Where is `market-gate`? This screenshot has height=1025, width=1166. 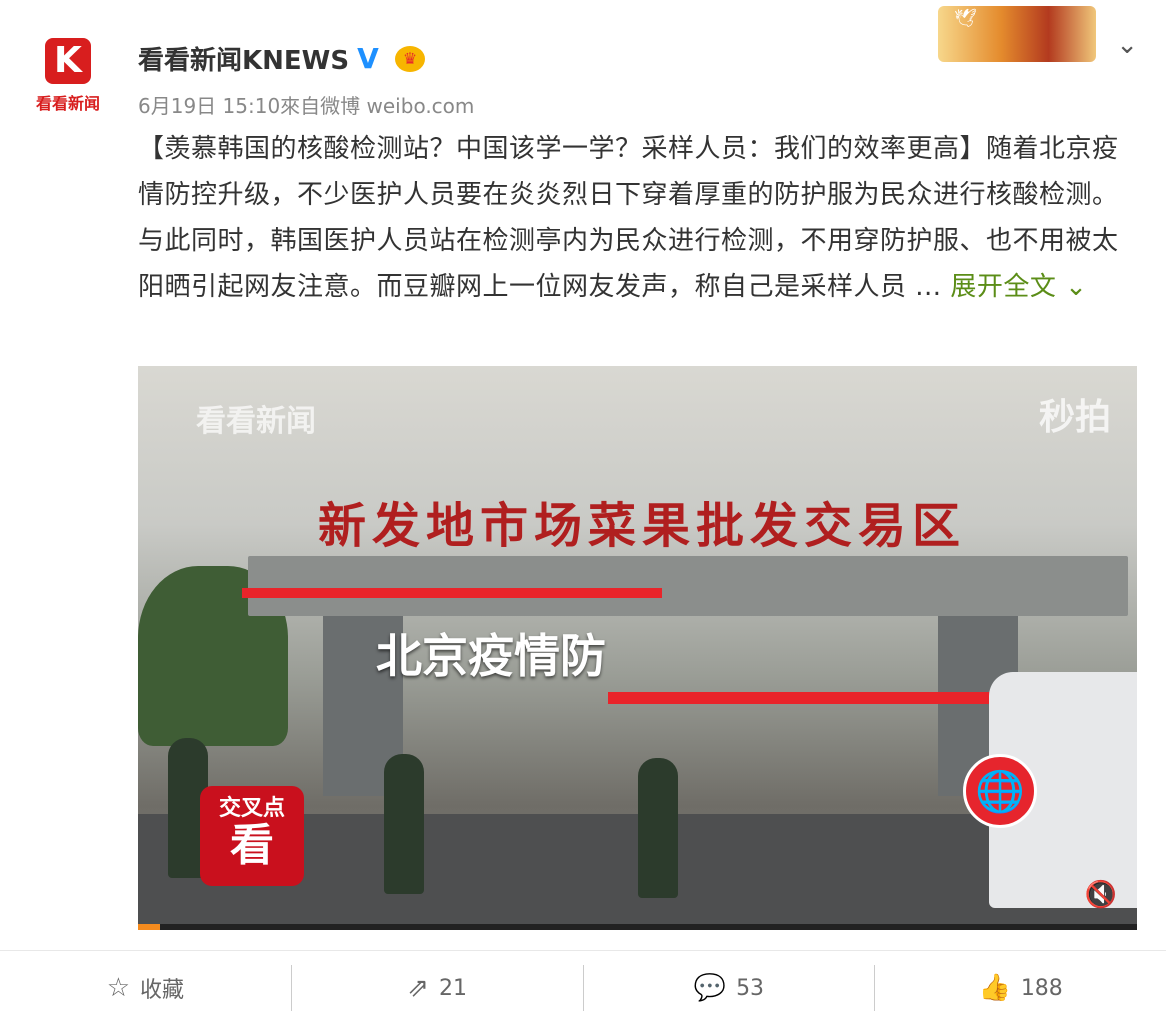 market-gate is located at coordinates (688, 586).